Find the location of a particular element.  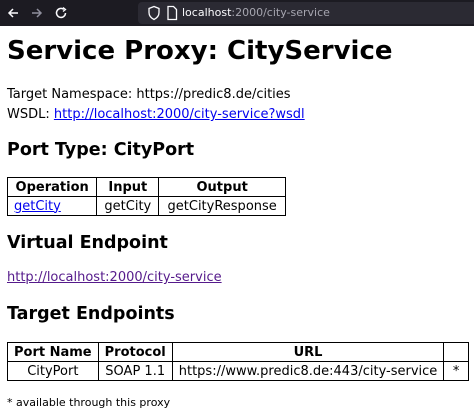

target-endpoints-heading: Target Endpoints is located at coordinates (91, 314).